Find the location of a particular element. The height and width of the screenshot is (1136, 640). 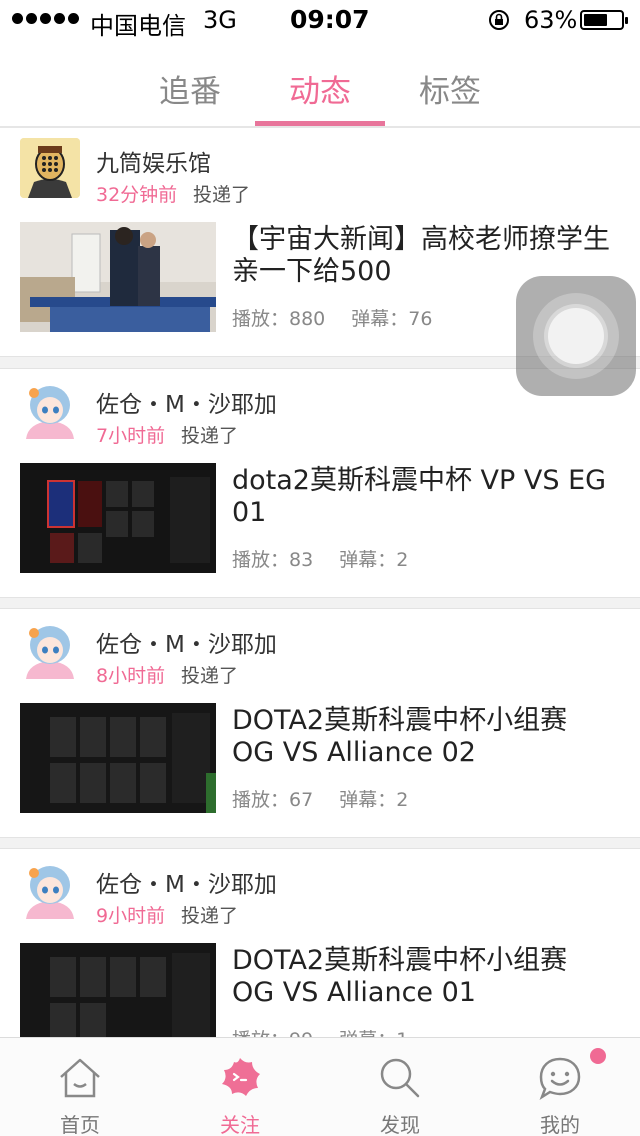

nav-follow: 关注 is located at coordinates (240, 1087).